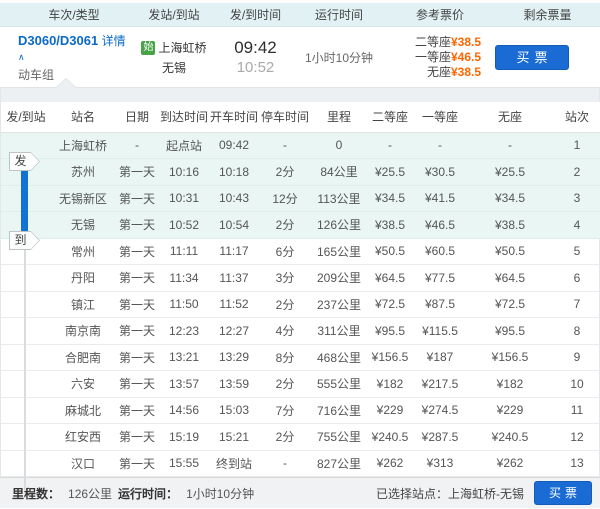  What do you see at coordinates (510, 198) in the screenshot?
I see `cell: ¥34.5` at bounding box center [510, 198].